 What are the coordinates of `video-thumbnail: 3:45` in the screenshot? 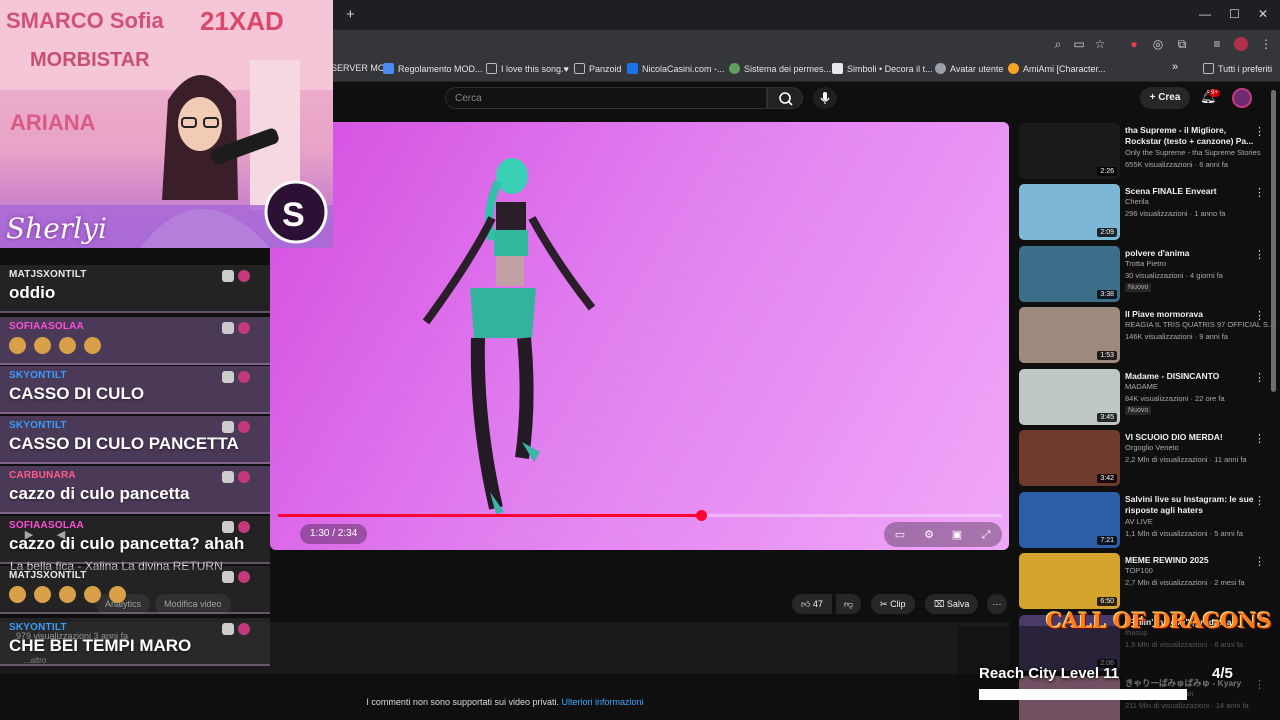 It's located at (1069, 397).